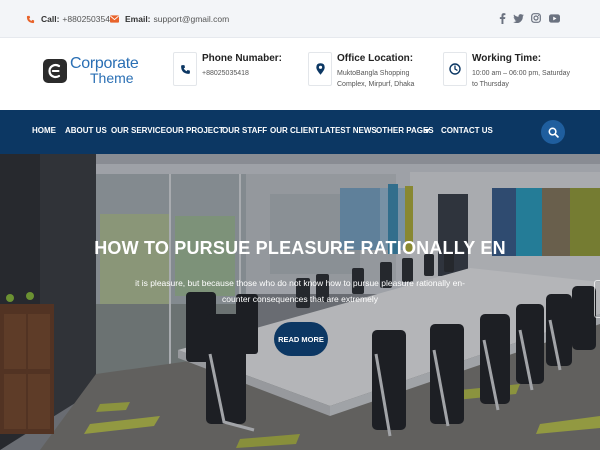  I want to click on nav-item-our-service: OUR SERVICE, so click(138, 130).